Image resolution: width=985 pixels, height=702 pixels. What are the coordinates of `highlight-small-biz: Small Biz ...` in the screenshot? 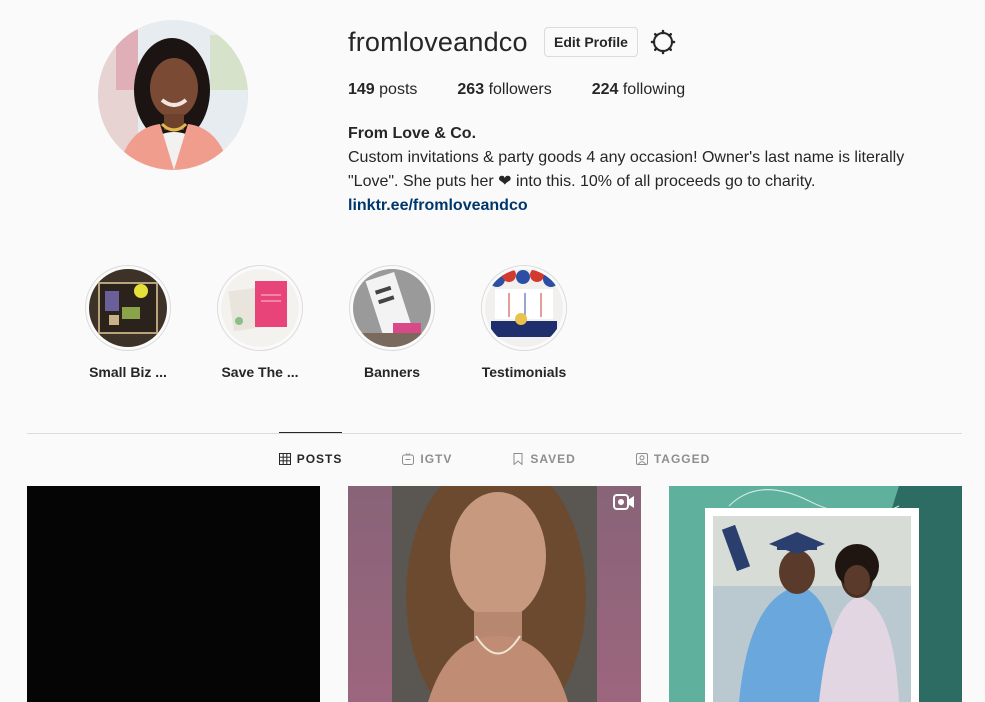 It's located at (128, 322).